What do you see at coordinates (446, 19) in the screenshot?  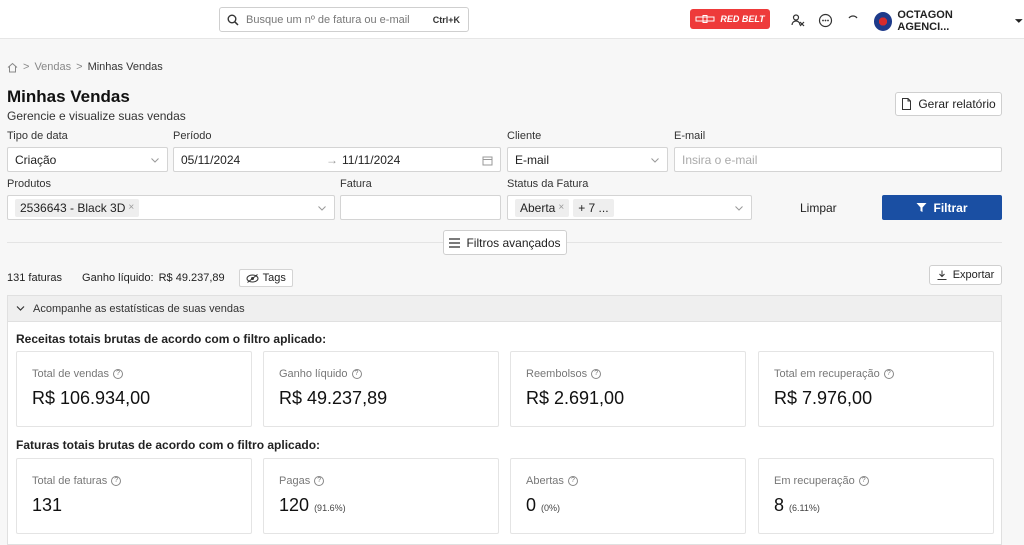 I see `search-shortcut: Ctrl+K` at bounding box center [446, 19].